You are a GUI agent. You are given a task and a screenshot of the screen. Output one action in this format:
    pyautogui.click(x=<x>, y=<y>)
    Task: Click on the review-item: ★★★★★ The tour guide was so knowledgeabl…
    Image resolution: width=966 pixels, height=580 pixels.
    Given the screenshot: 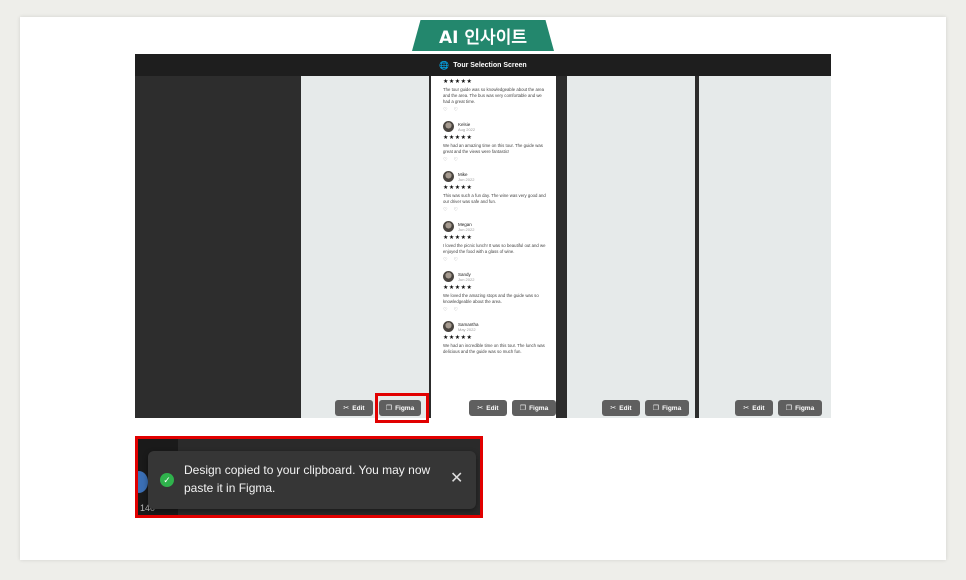 What is the action you would take?
    pyautogui.click(x=496, y=95)
    